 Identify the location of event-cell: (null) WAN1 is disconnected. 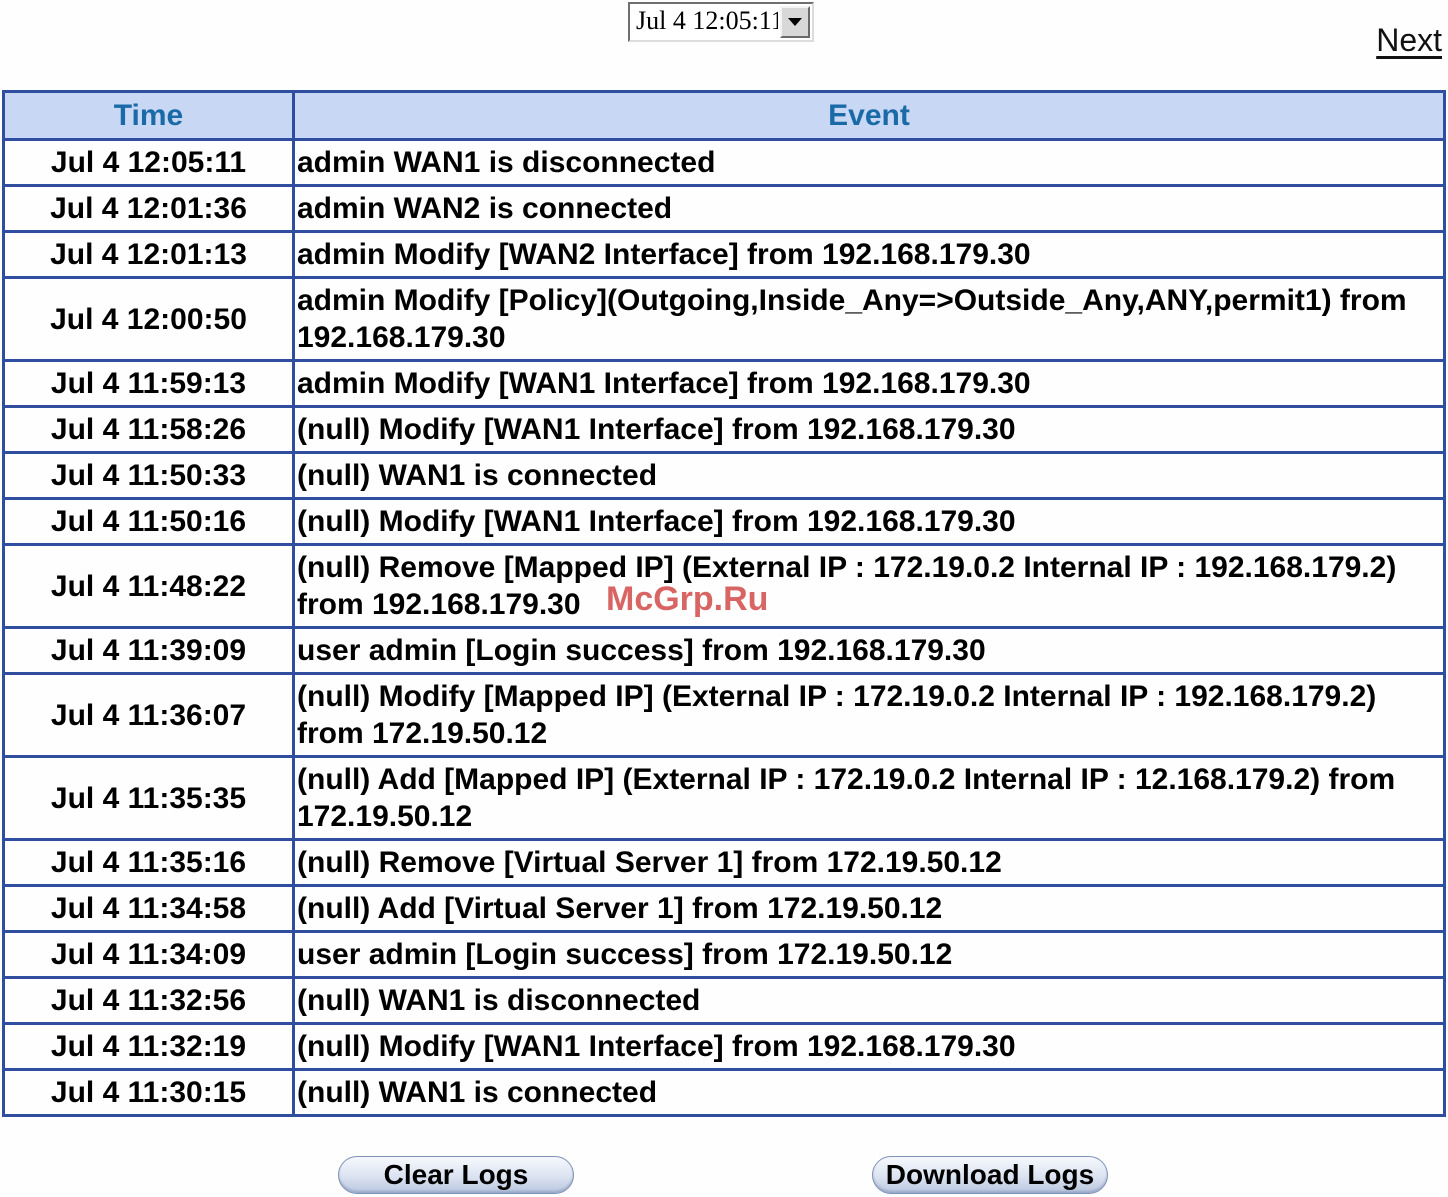
(869, 1000).